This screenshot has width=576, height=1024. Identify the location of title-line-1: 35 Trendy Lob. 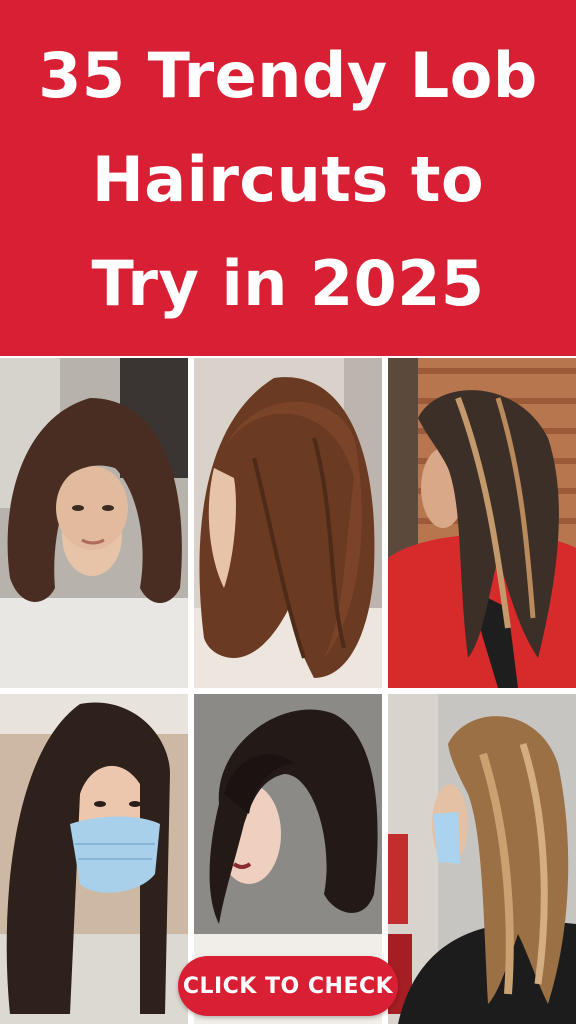
(288, 75).